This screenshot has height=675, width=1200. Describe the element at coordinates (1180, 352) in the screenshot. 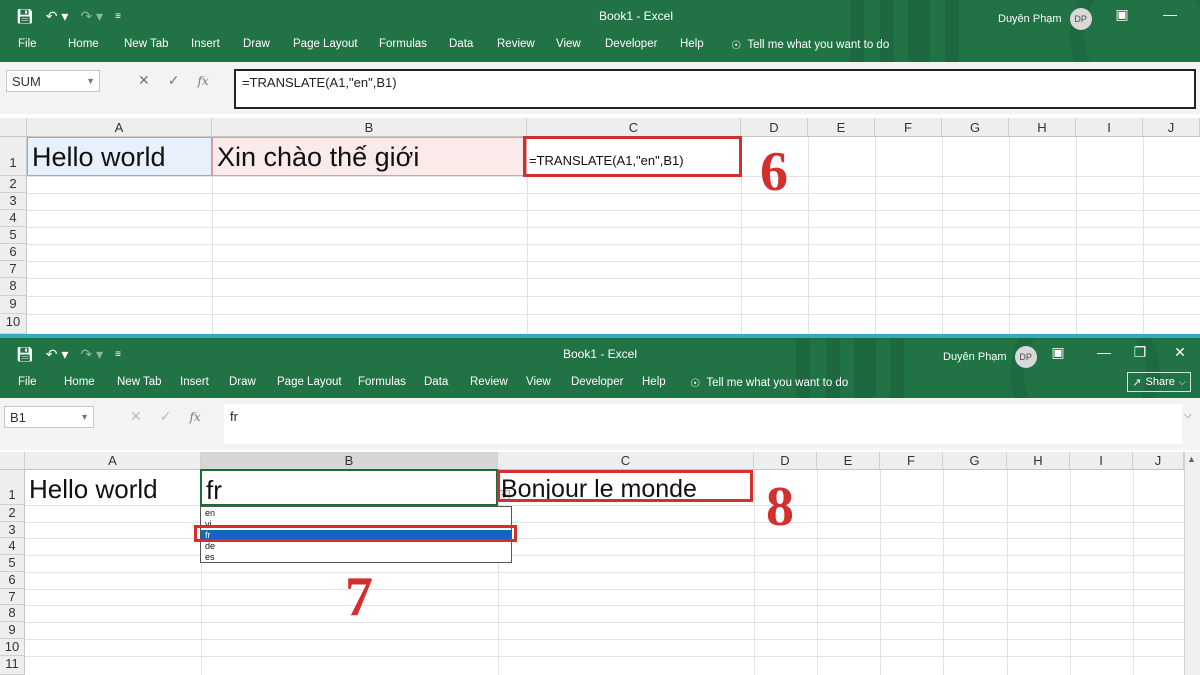

I see `close-icon: ✕` at that location.